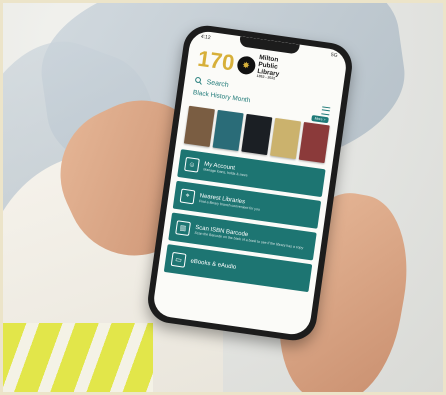 This screenshot has height=395, width=446. I want to click on map-pin-icon: ⌖, so click(187, 196).